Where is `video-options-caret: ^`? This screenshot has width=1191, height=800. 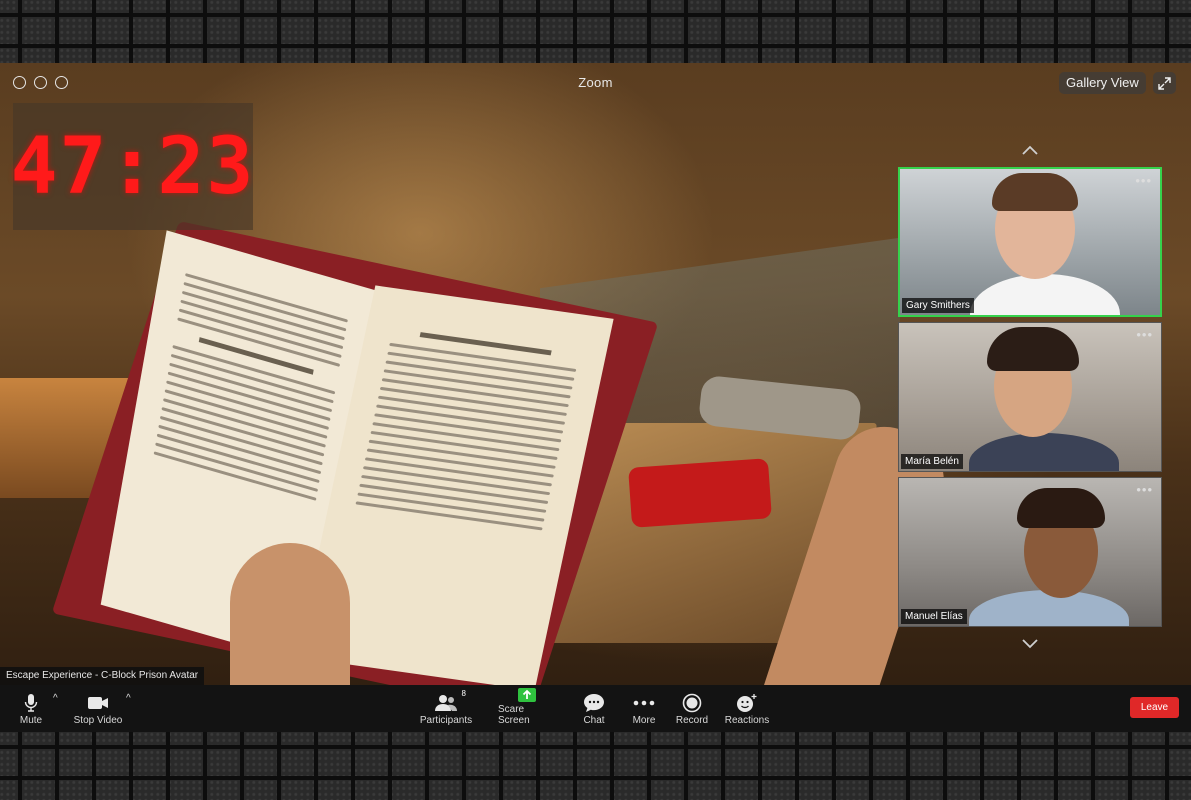
video-options-caret: ^ is located at coordinates (128, 698).